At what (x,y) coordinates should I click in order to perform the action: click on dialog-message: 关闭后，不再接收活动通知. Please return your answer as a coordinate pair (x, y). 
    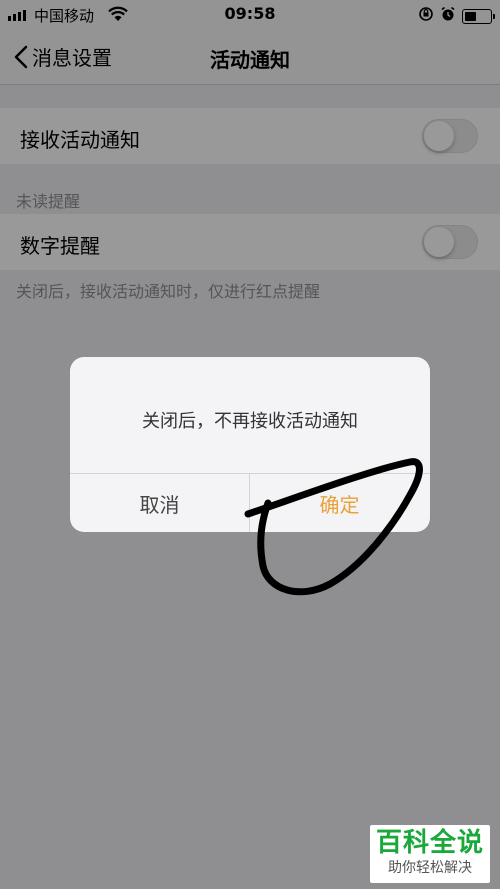
    Looking at the image, I should click on (250, 421).